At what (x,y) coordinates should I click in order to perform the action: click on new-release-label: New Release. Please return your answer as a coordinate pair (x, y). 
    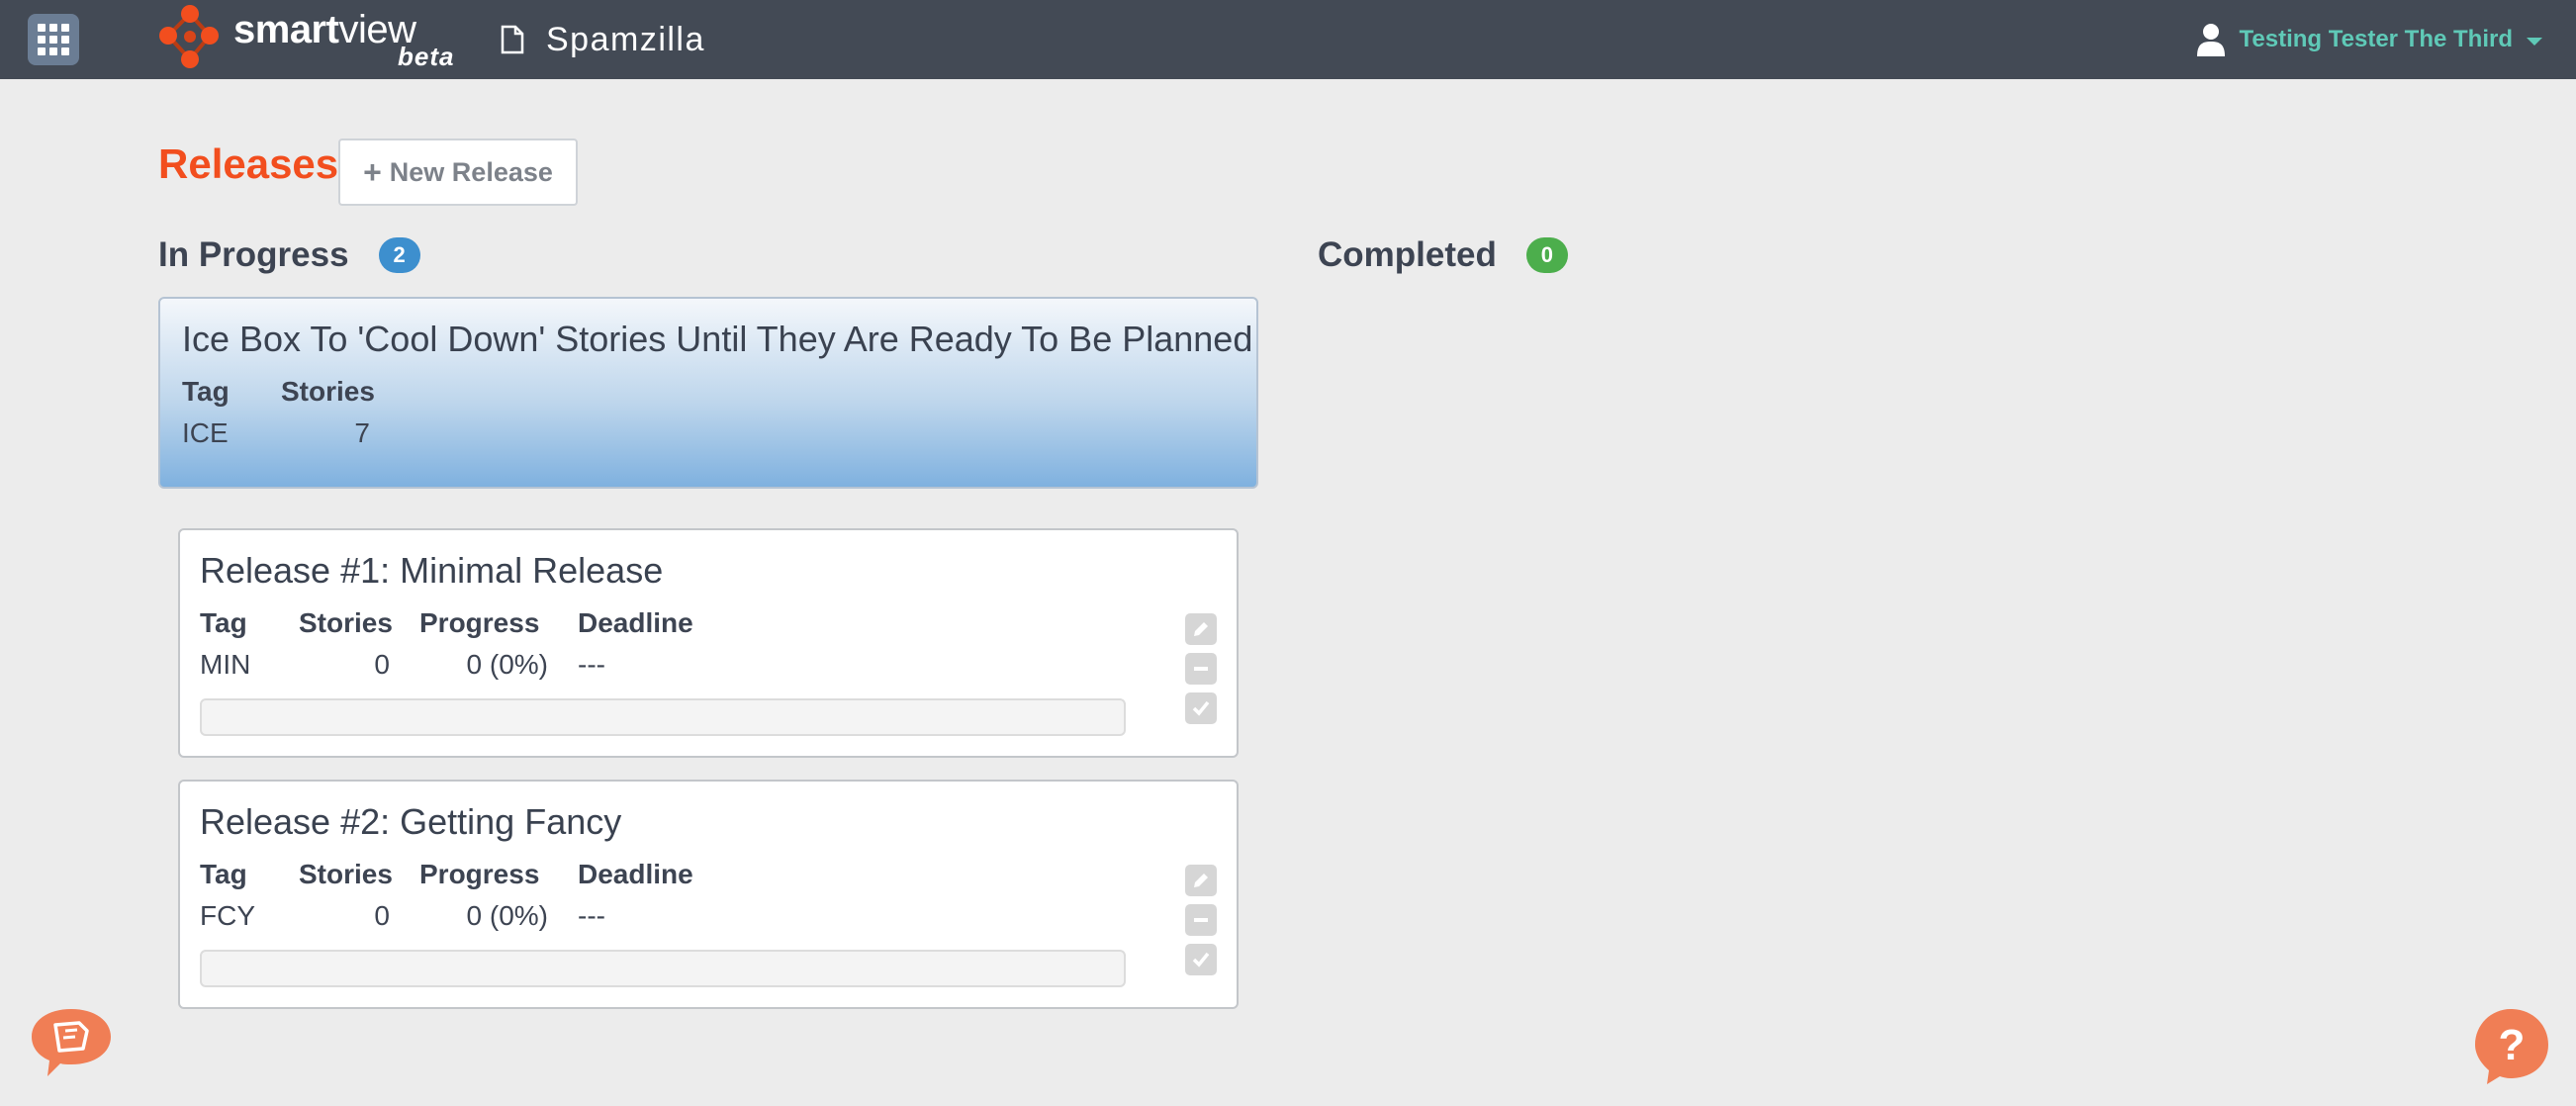
    Looking at the image, I should click on (471, 171).